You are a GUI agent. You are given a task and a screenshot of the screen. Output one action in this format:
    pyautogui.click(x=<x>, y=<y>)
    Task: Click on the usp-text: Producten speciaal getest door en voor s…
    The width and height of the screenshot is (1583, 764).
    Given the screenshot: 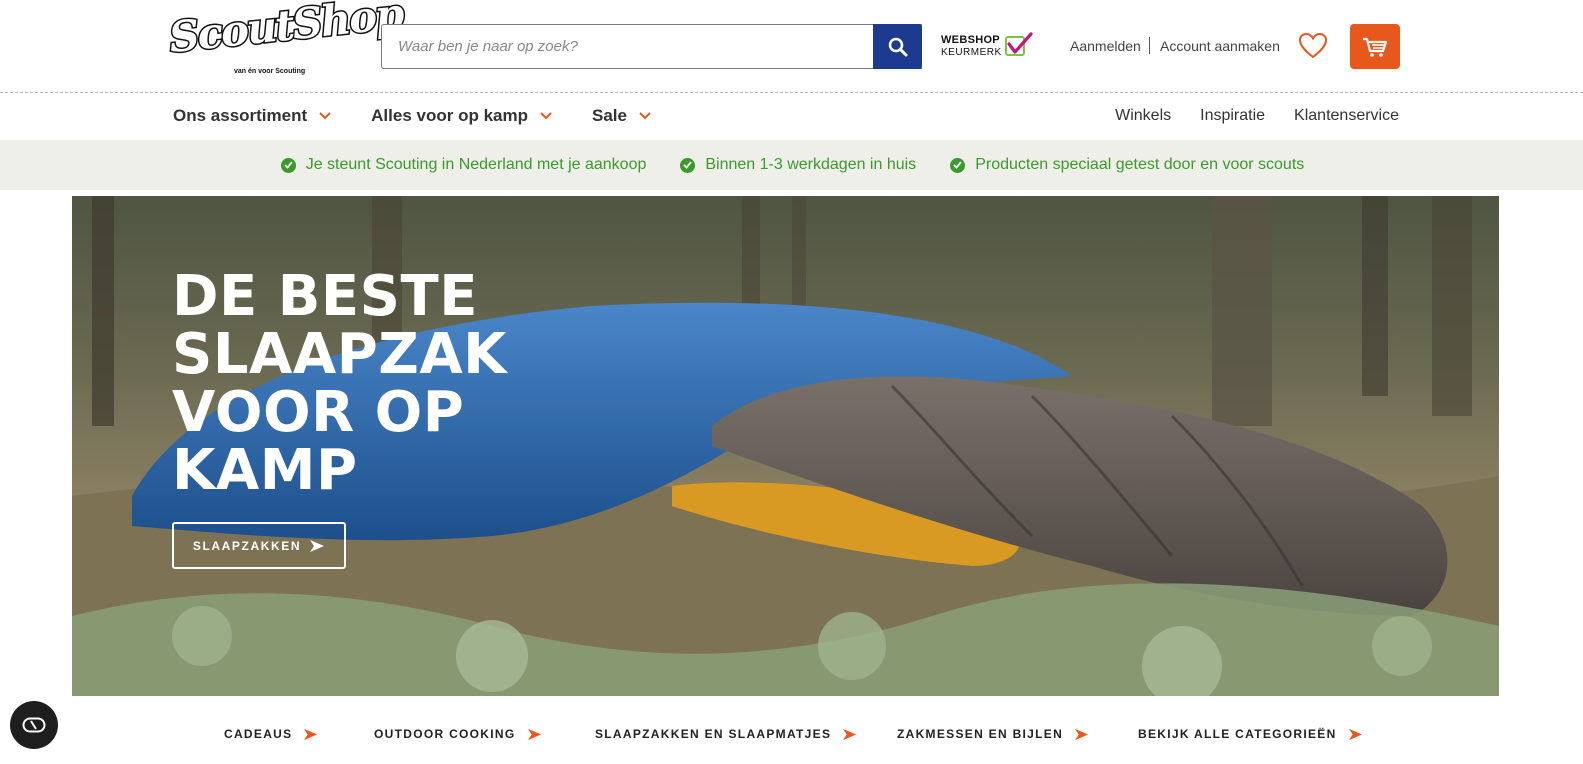 What is the action you would take?
    pyautogui.click(x=1140, y=164)
    